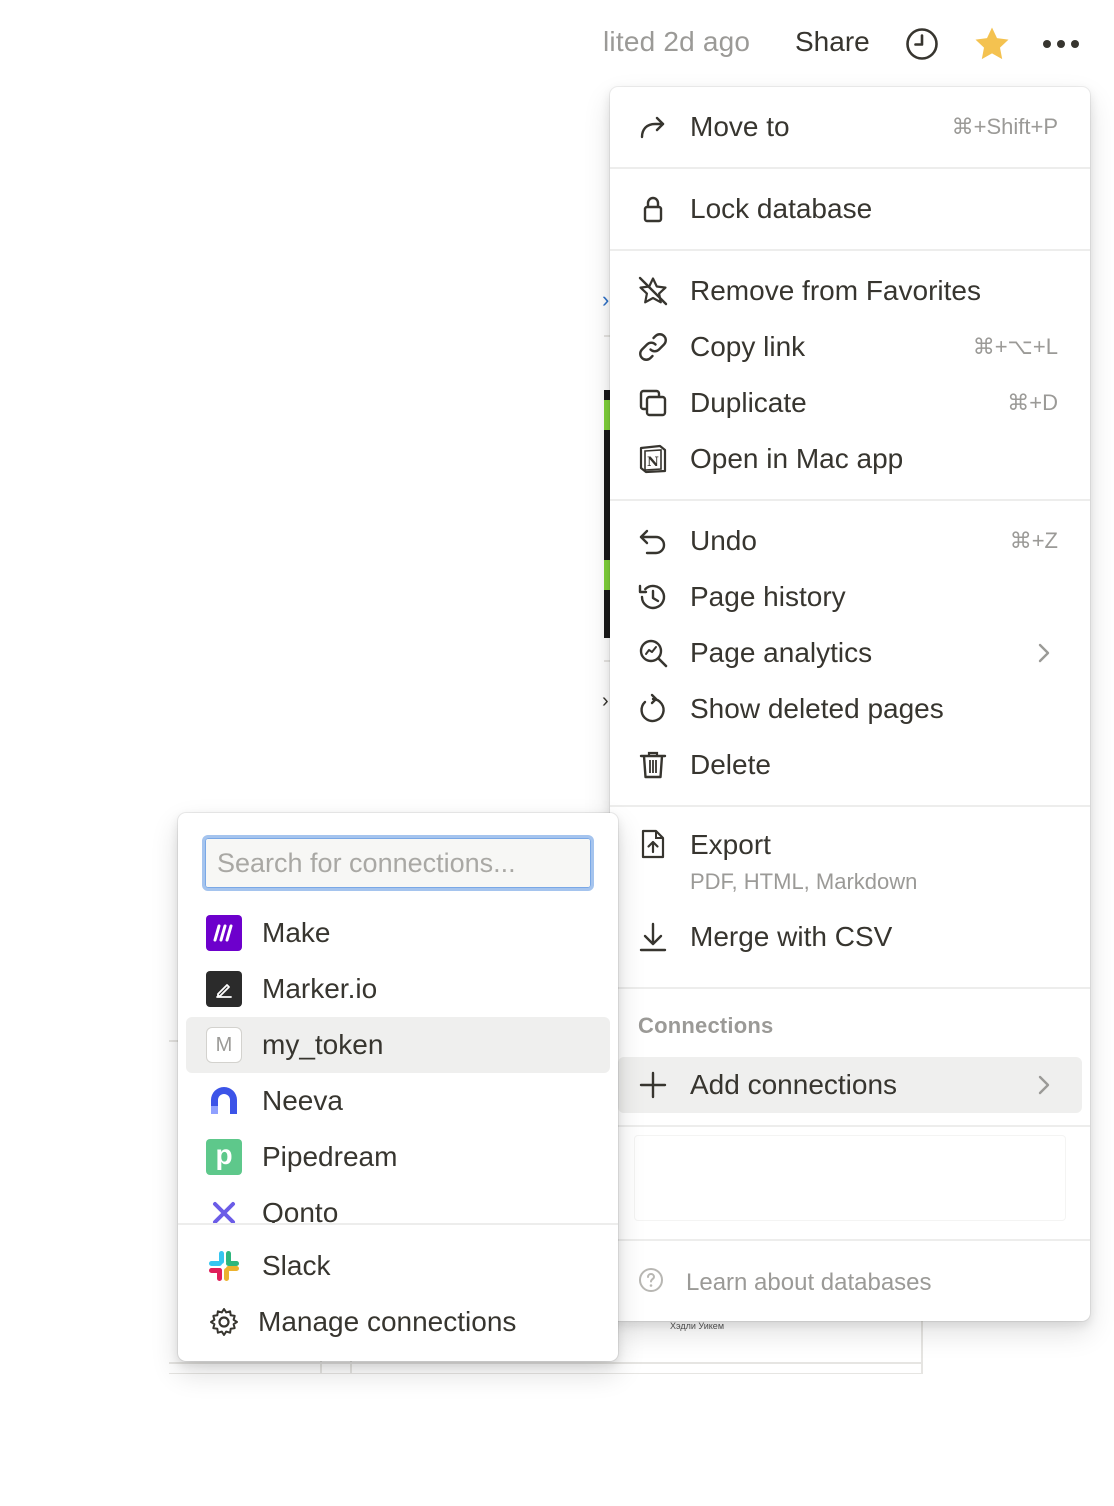 The image size is (1114, 1506). Describe the element at coordinates (296, 932) in the screenshot. I see `connection-label: Make` at that location.